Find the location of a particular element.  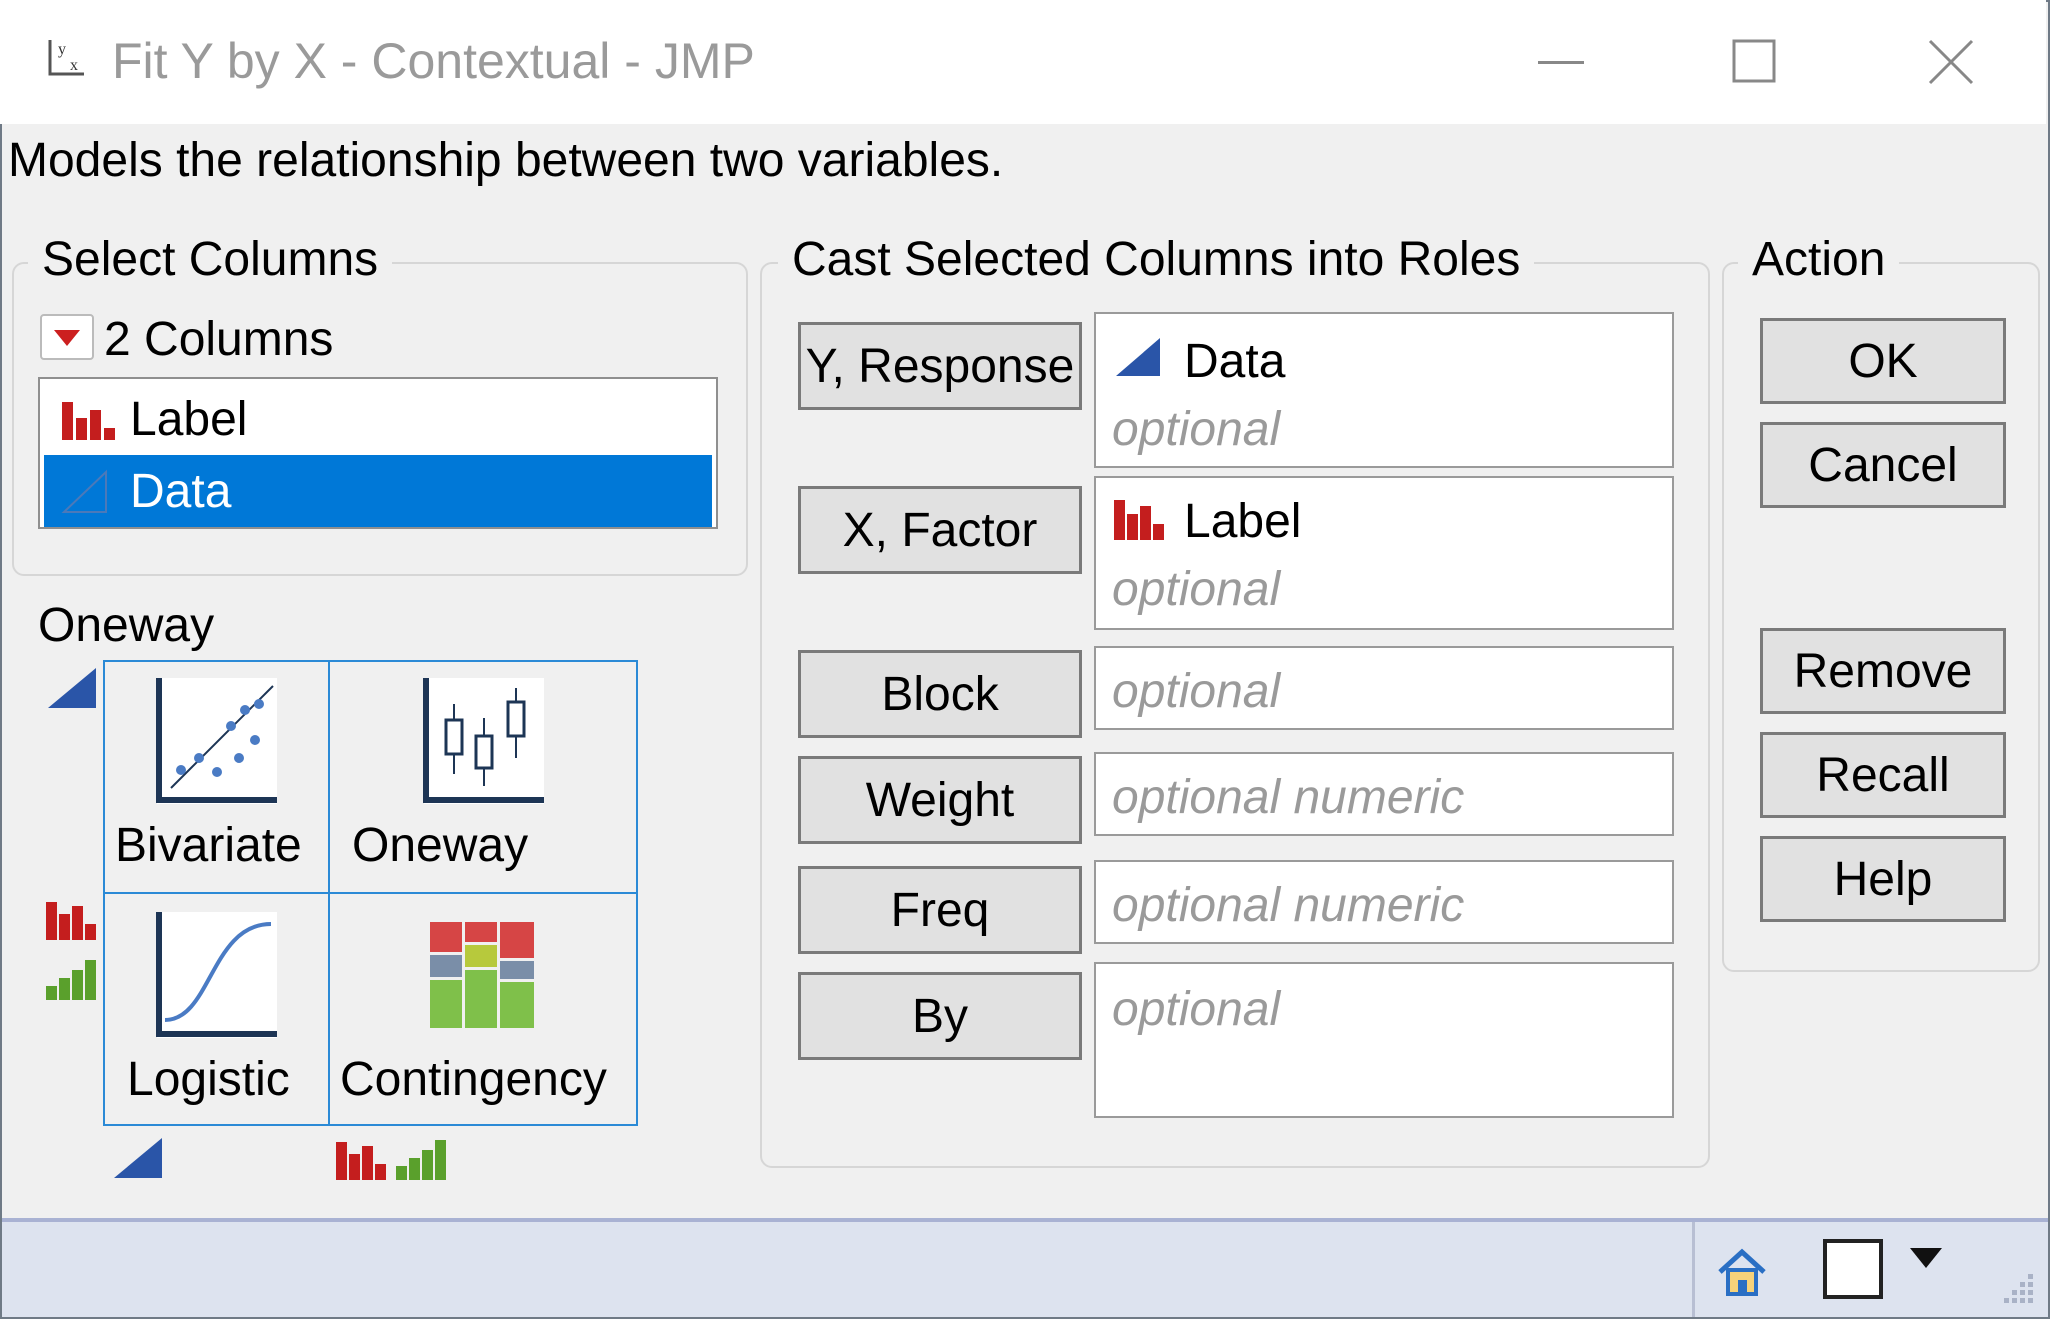

action-legend: Action is located at coordinates (1819, 260).